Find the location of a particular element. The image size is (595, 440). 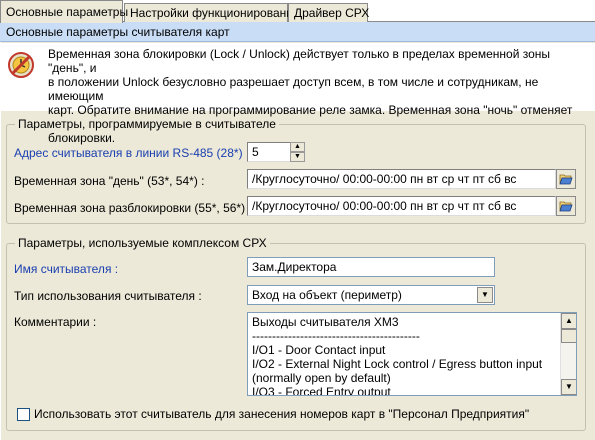

unlock-zone-browse-button is located at coordinates (566, 206).